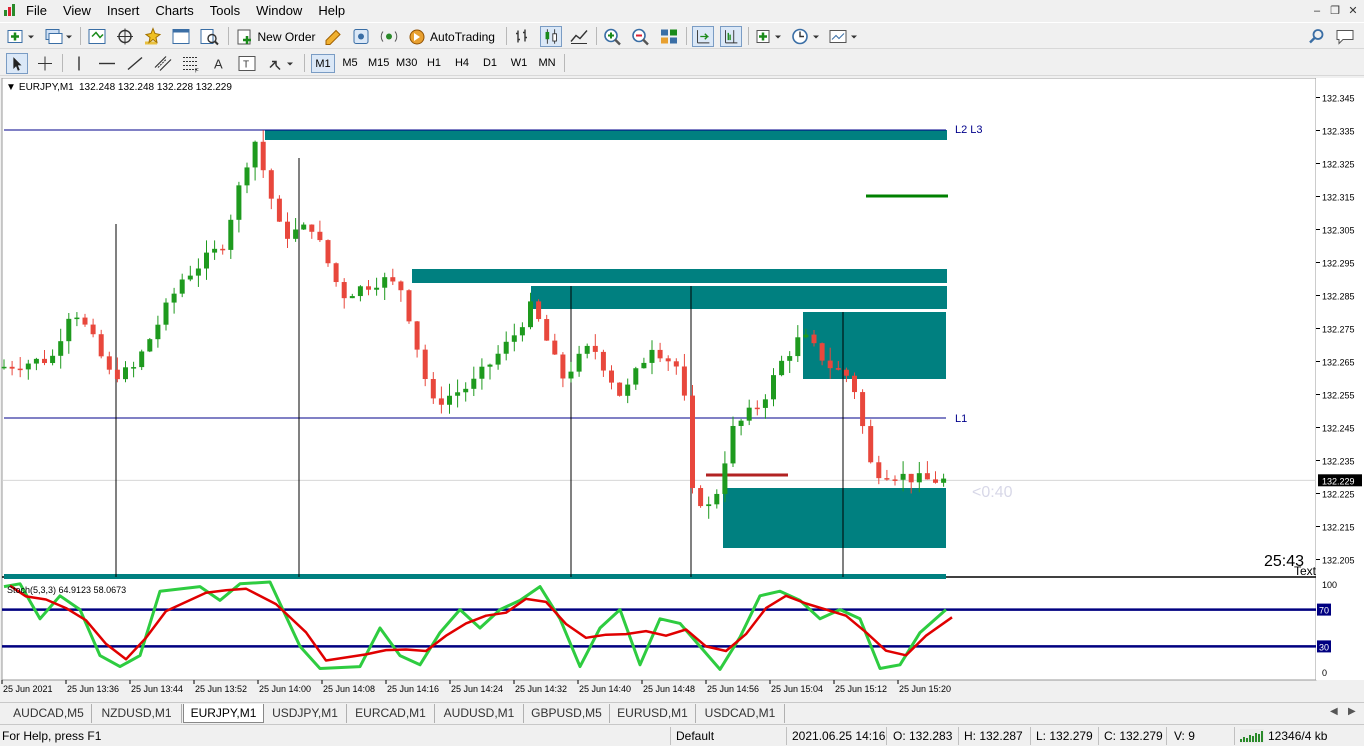 Image resolution: width=1364 pixels, height=746 pixels. What do you see at coordinates (276, 36) in the screenshot?
I see `new-order-button: New Order` at bounding box center [276, 36].